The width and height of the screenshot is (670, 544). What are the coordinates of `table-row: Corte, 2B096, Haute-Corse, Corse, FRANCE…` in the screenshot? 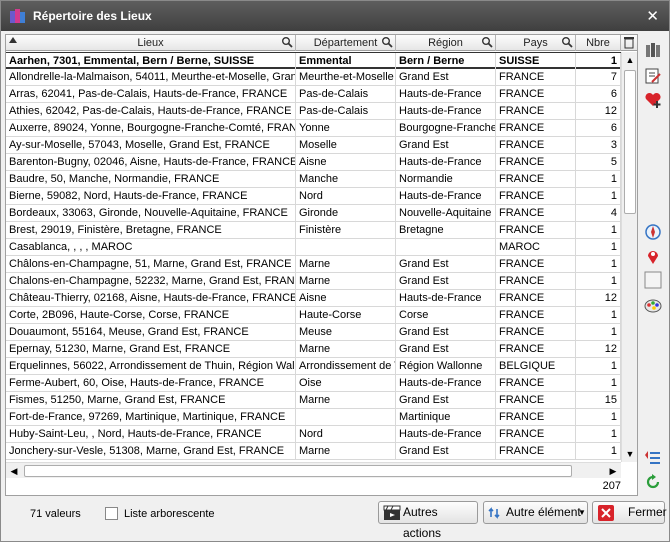 It's located at (313, 315).